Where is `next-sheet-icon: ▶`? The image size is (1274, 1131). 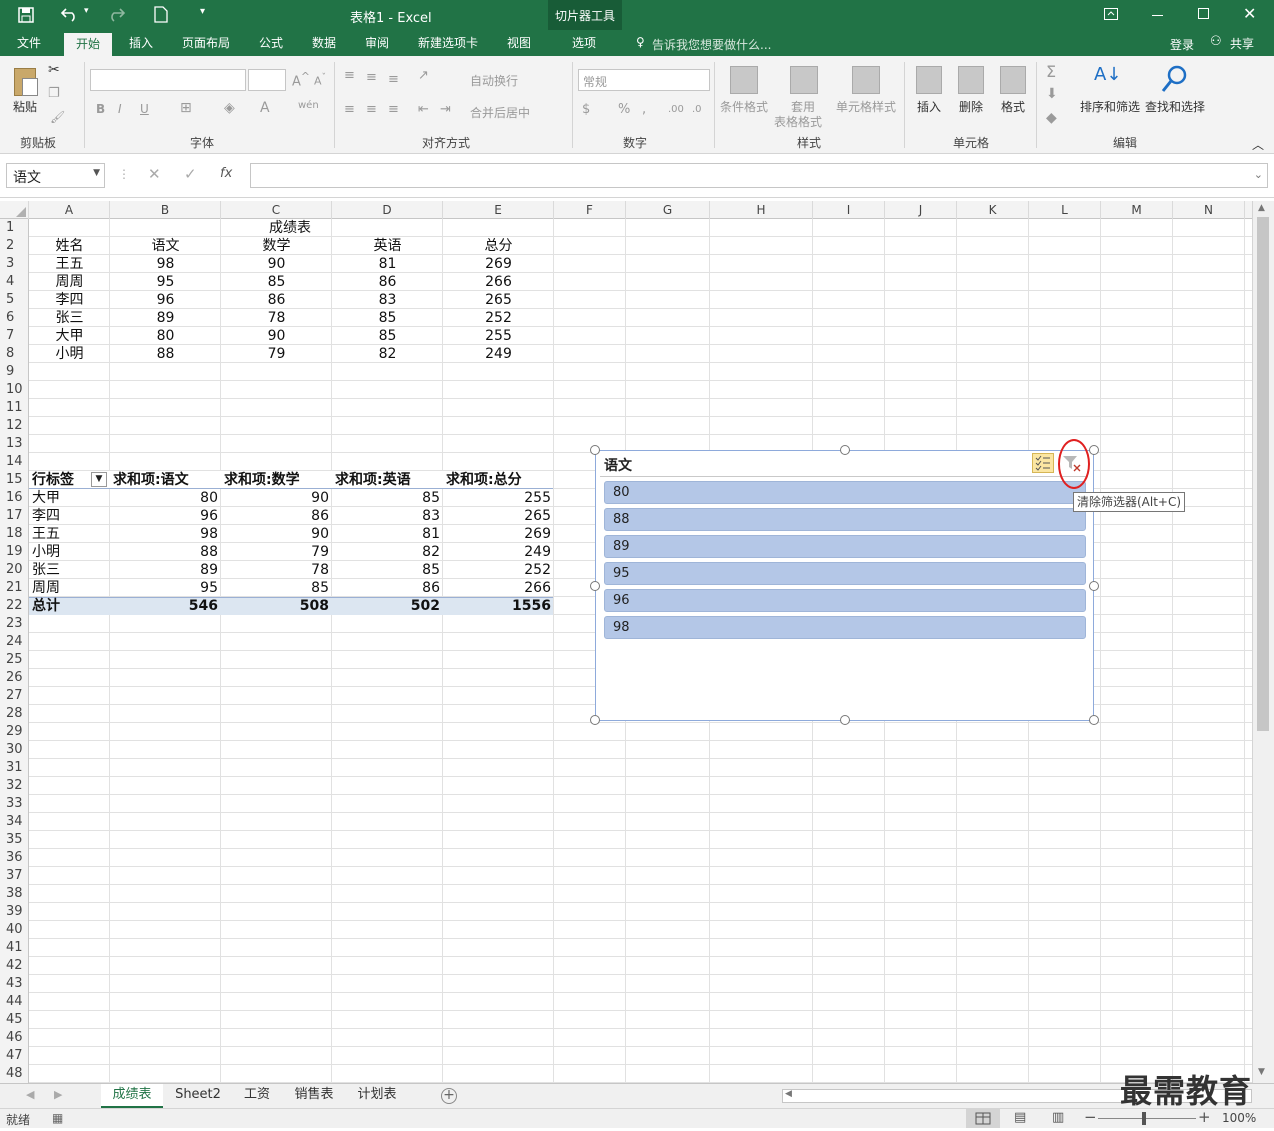 next-sheet-icon: ▶ is located at coordinates (58, 1094).